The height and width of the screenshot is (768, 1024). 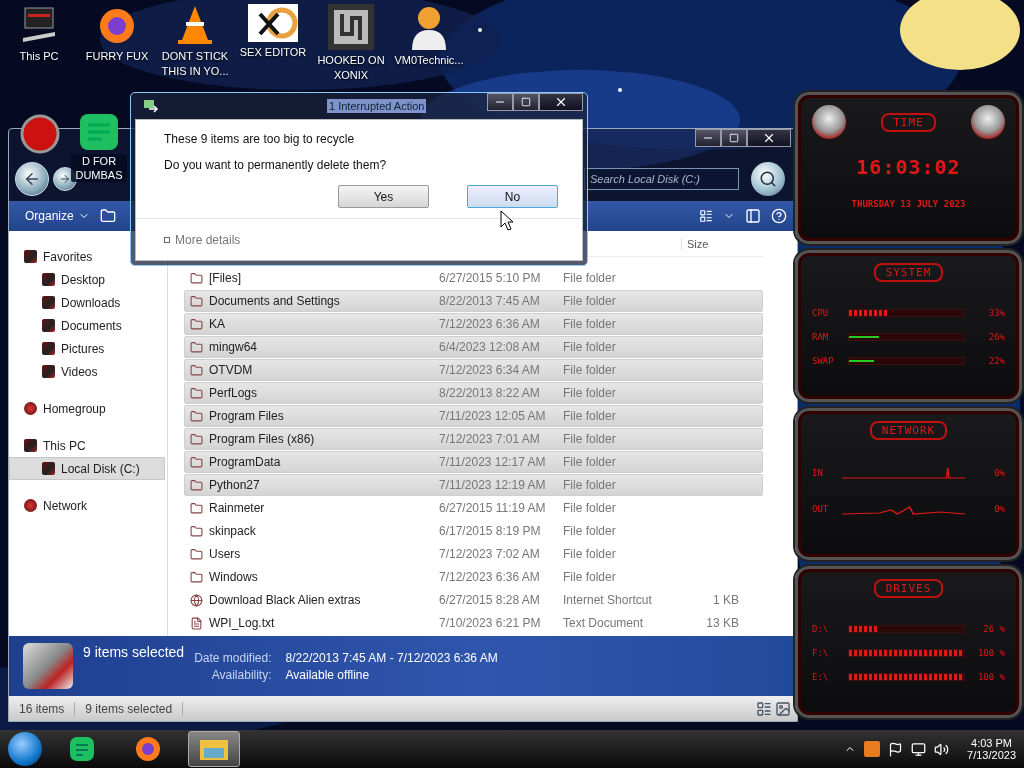 I want to click on file-row: skinpack 6/17/2015 8:19 PM File folder, so click(x=473, y=531).